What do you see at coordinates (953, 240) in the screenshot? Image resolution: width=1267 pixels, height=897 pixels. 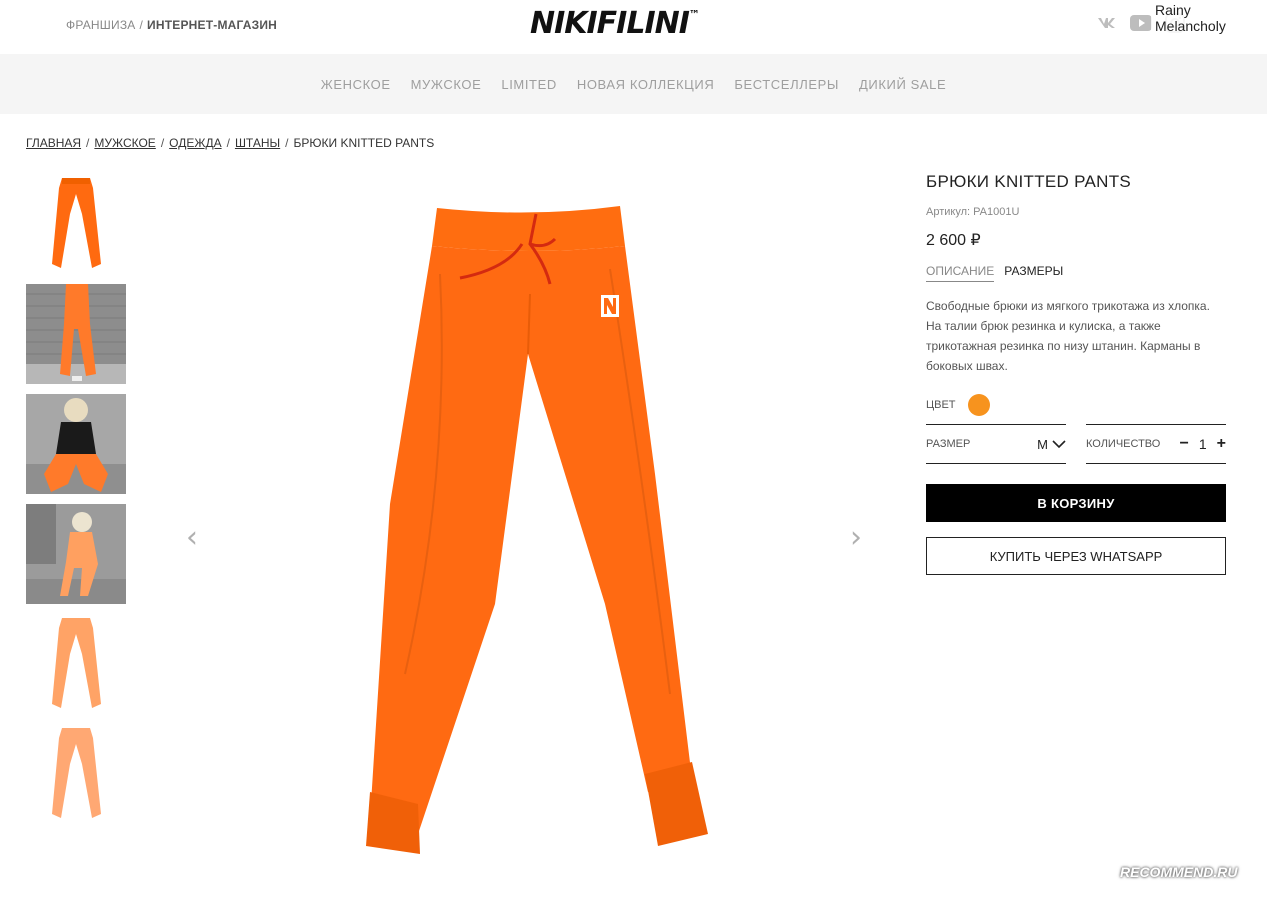 I see `product-price: 2 600 ₽` at bounding box center [953, 240].